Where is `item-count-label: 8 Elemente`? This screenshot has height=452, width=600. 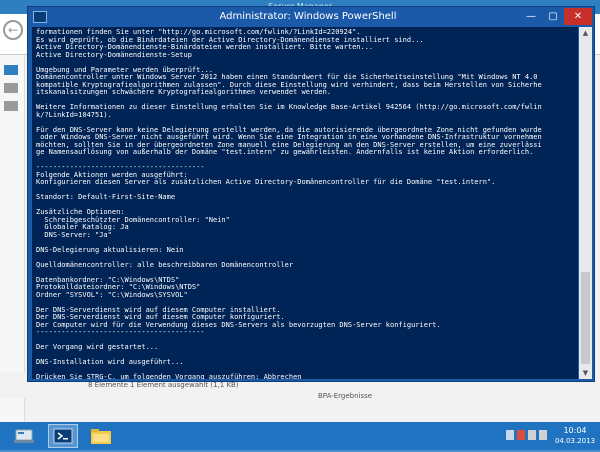 item-count-label: 8 Elemente is located at coordinates (108, 385).